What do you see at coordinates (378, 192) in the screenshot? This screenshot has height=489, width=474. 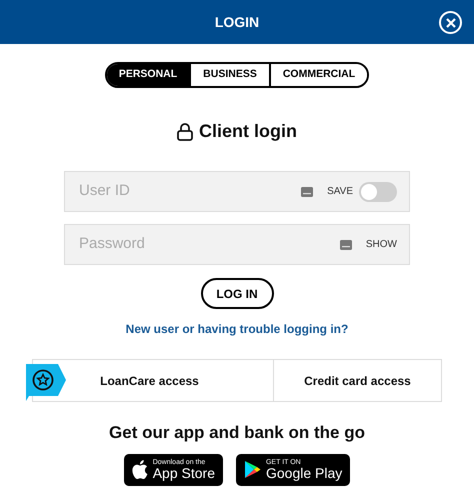 I see `save-toggle` at bounding box center [378, 192].